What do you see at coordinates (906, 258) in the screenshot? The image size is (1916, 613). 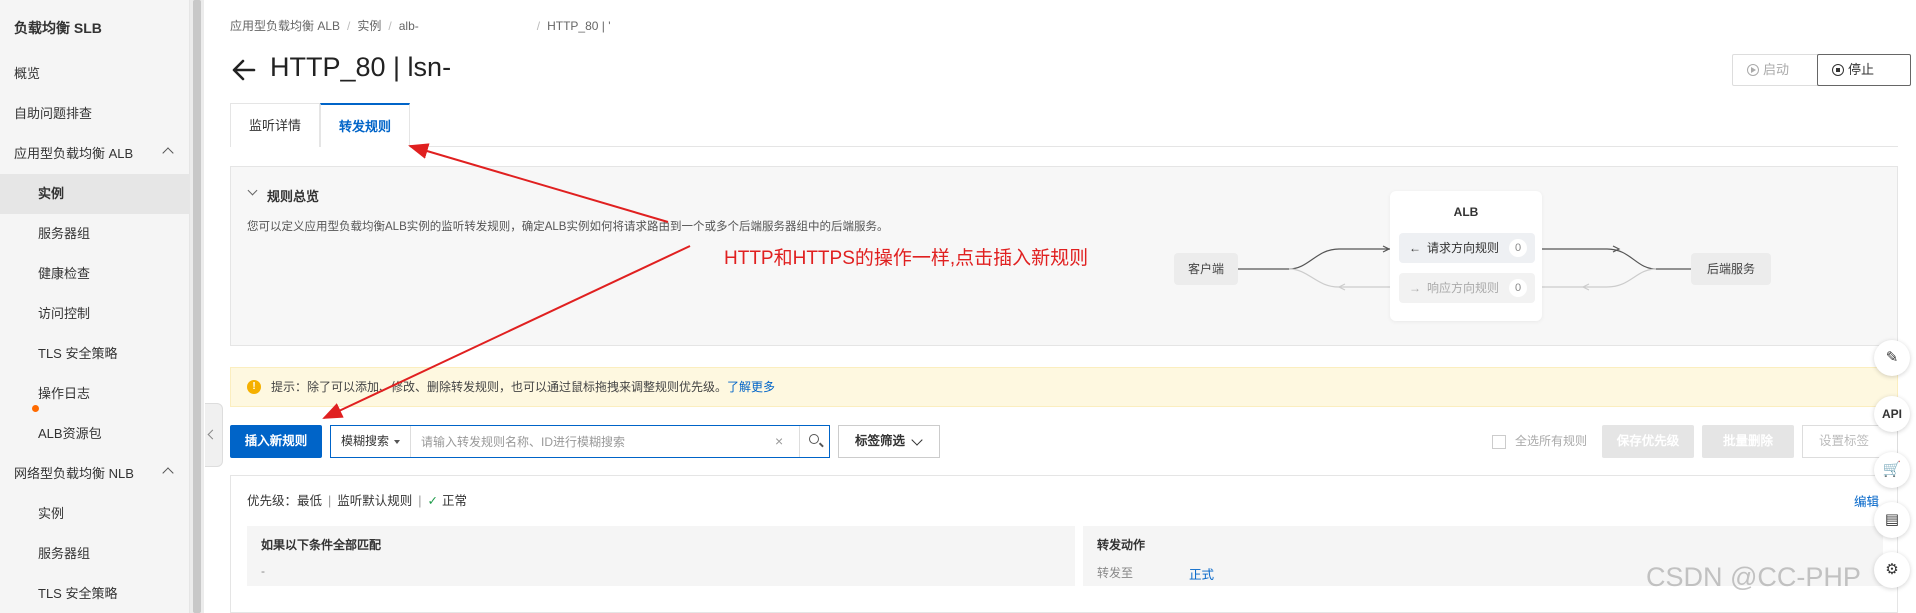 I see `annotation-text: HTTP和HTTPS的操作一样,点击插入新规则` at bounding box center [906, 258].